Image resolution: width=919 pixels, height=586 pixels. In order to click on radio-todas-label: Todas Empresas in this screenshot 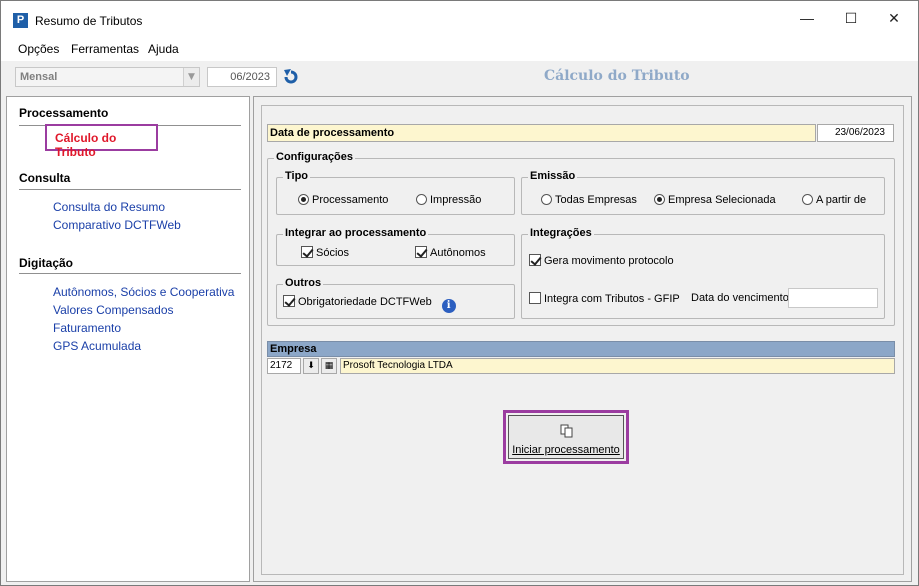, I will do `click(596, 200)`.